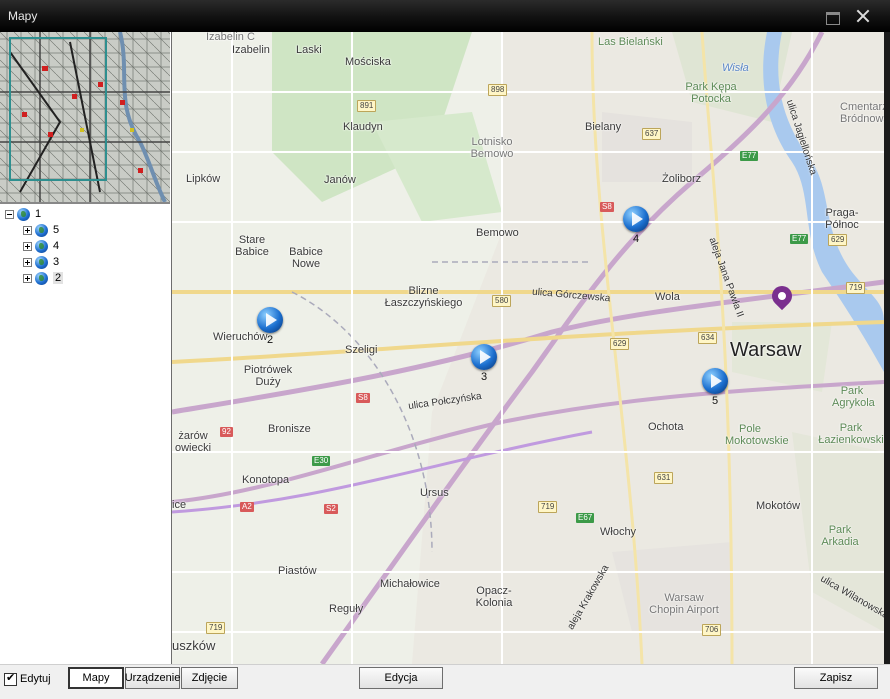 The image size is (890, 699). What do you see at coordinates (842, 219) in the screenshot?
I see `place-label: Praga-Północ` at bounding box center [842, 219].